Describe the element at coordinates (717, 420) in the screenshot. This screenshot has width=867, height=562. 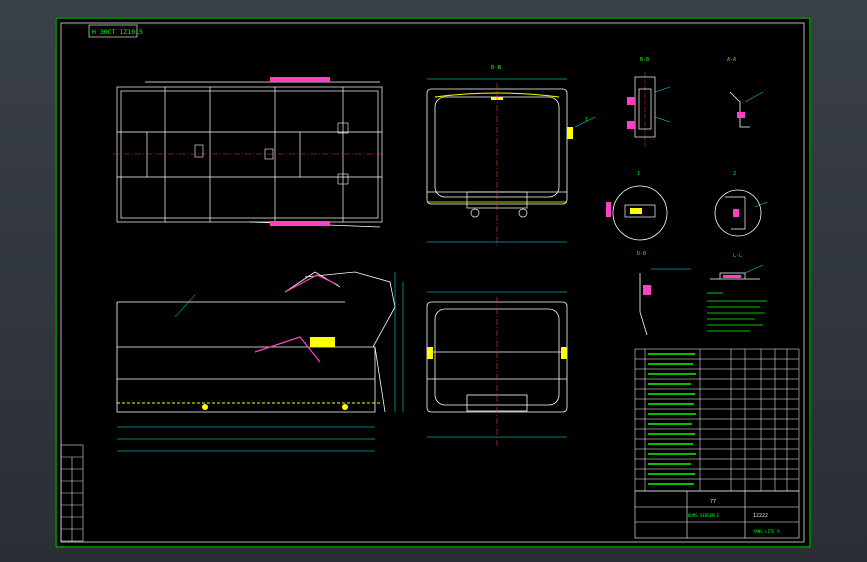
I see `parts-list-table` at that location.